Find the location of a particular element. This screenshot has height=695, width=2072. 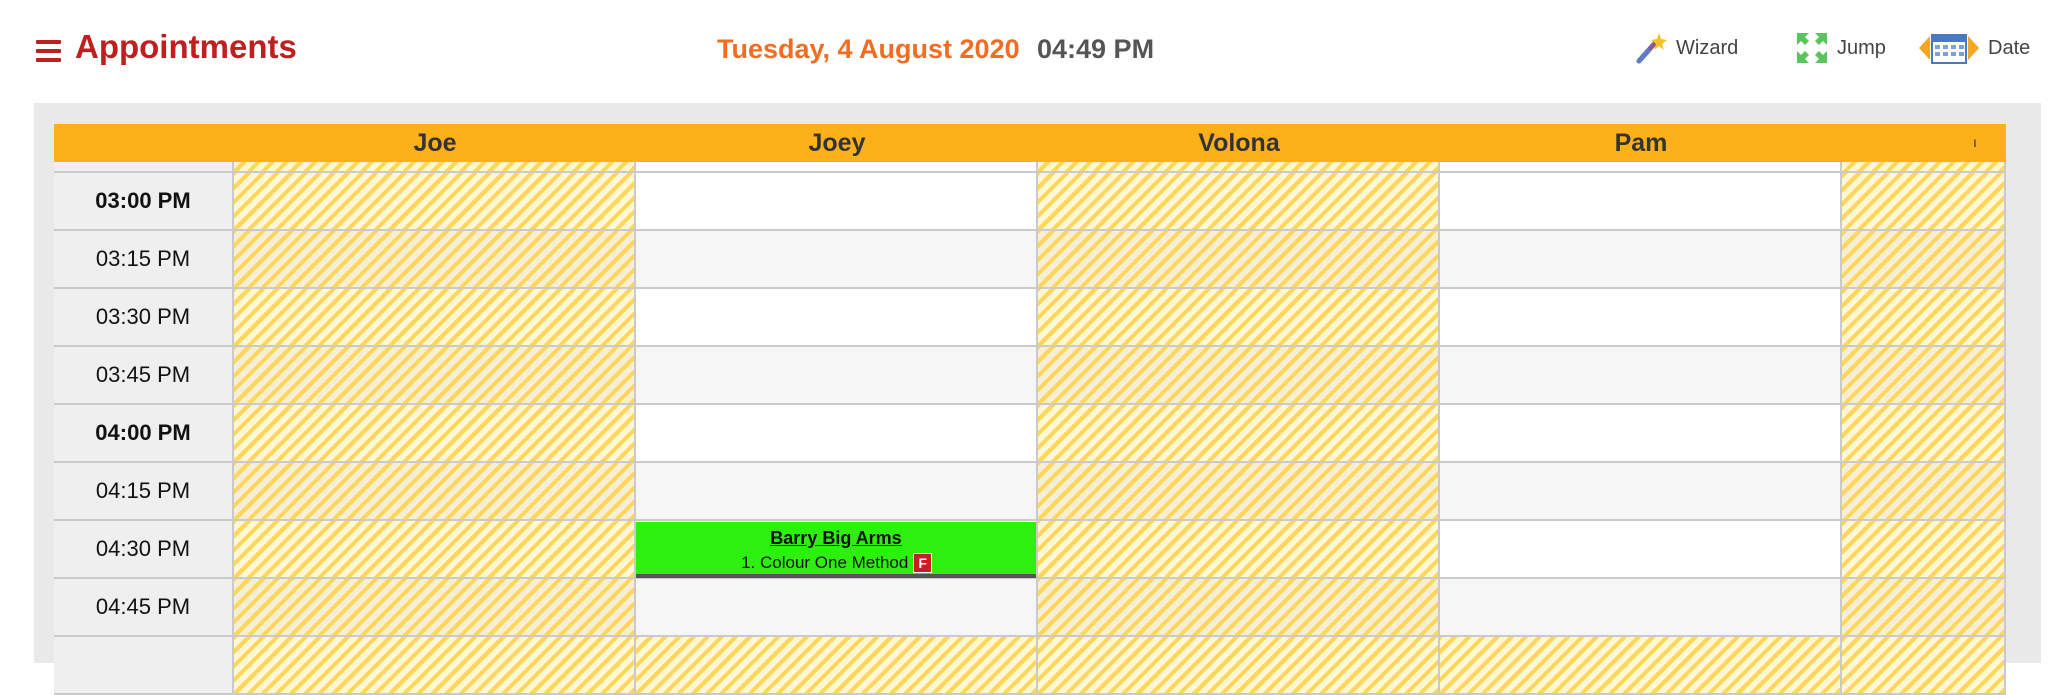

column-header-volona: Volona is located at coordinates (1239, 143).